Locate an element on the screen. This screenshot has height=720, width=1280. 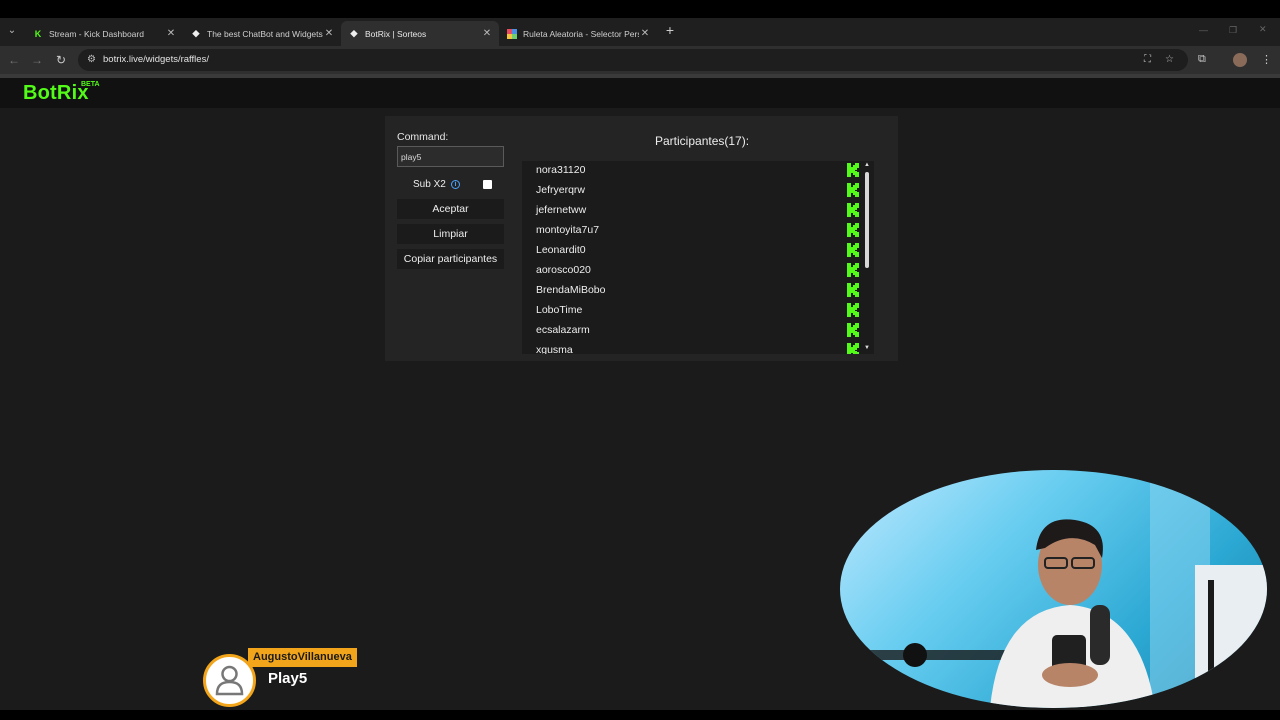
tab-botrix-sorteos: ◆ BotRix | Sorteos ✕ is located at coordinates (420, 33).